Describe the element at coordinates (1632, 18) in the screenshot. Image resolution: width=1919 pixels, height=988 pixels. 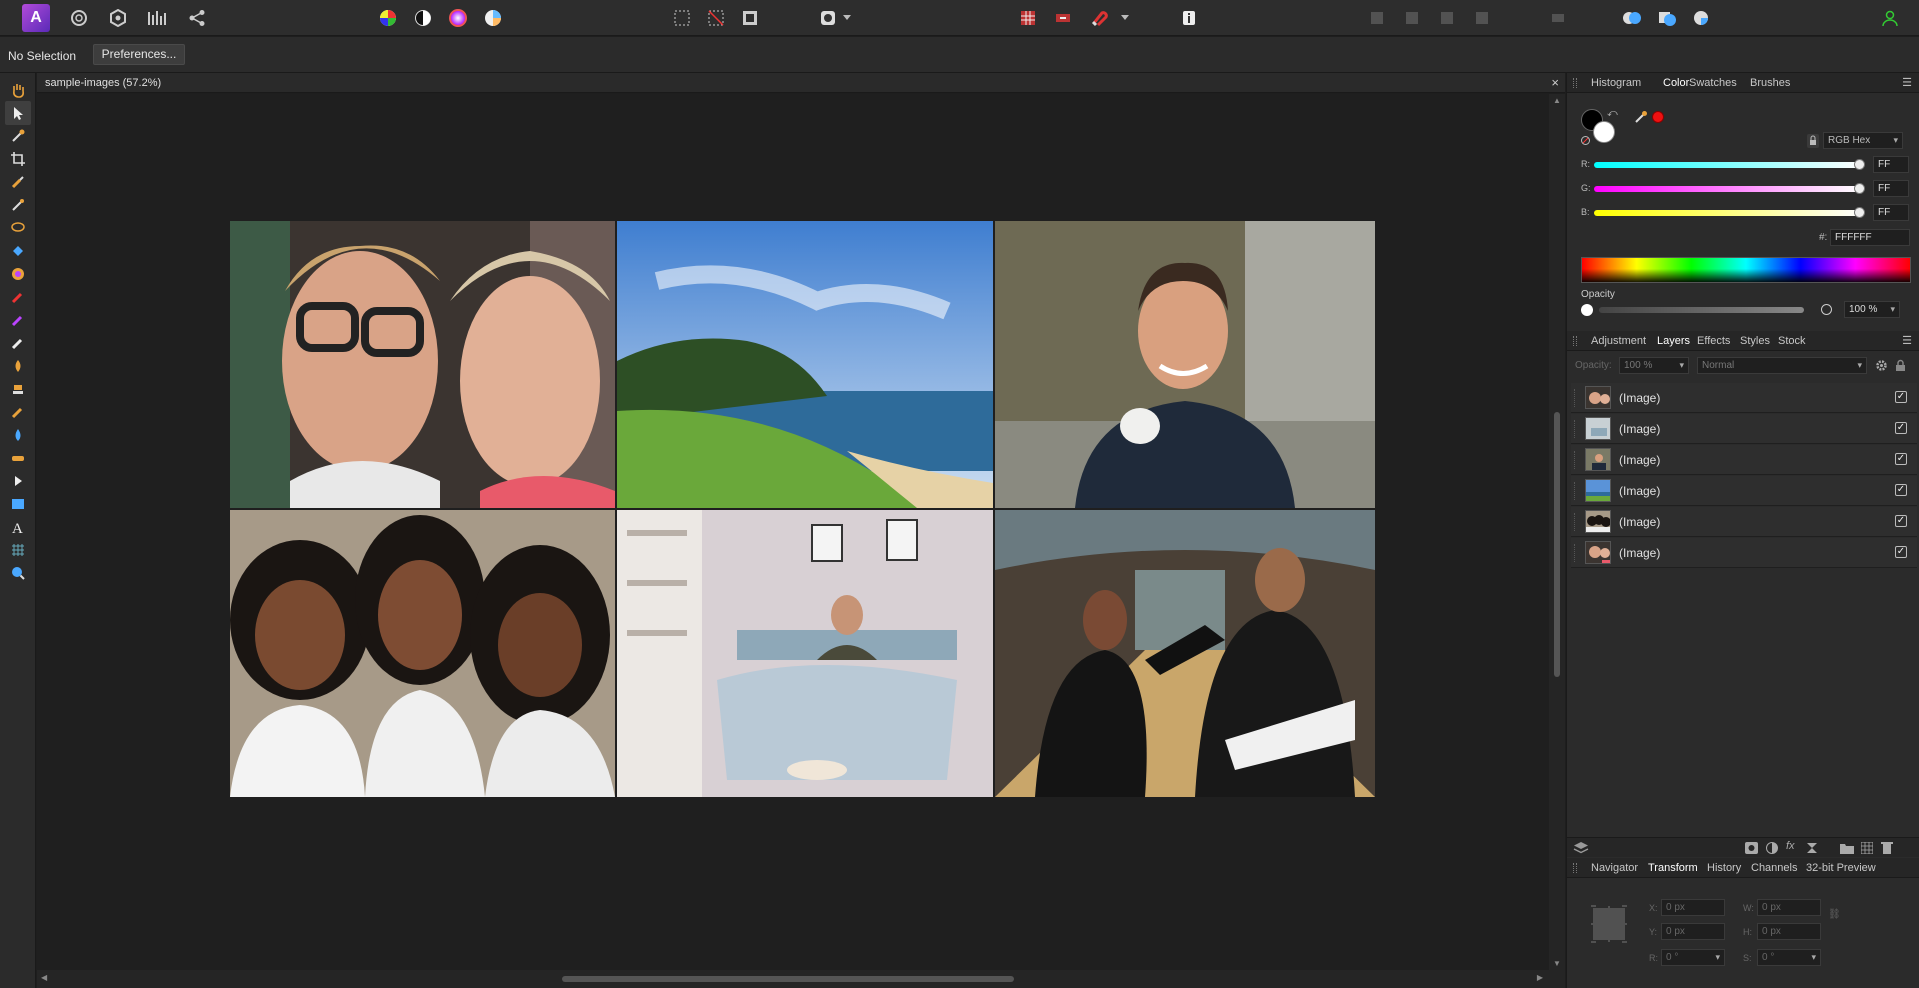
I see `boolean-add-icon` at that location.